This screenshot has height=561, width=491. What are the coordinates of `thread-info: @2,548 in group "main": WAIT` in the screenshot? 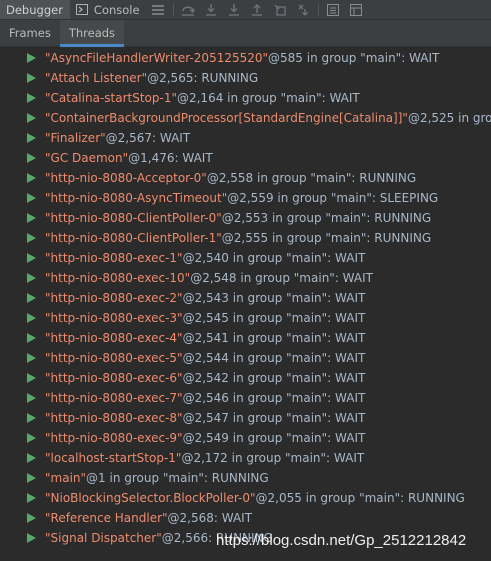 It's located at (281, 278).